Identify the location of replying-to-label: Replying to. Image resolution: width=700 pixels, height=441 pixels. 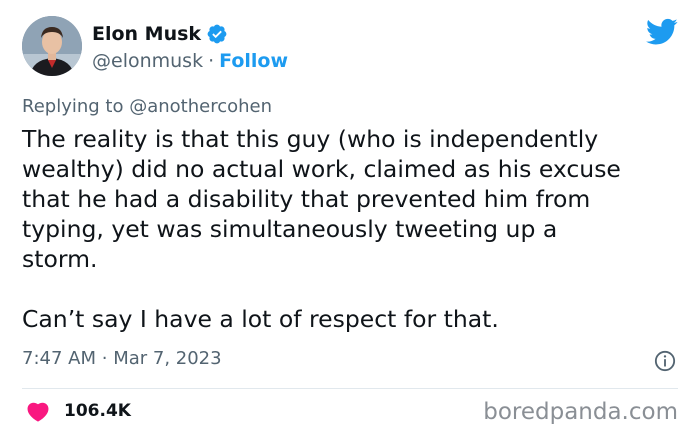
(73, 106).